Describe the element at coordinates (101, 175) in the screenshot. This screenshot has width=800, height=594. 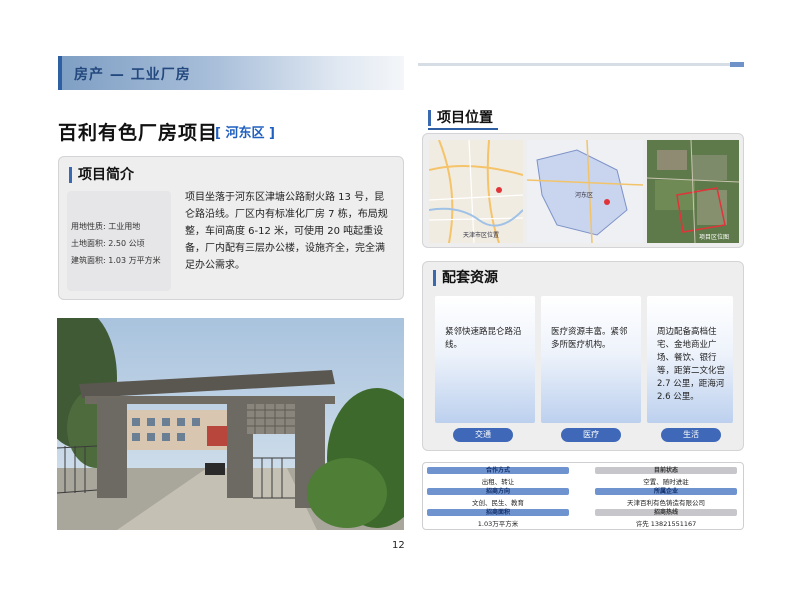
I see `intro-heading: 项目简介` at that location.